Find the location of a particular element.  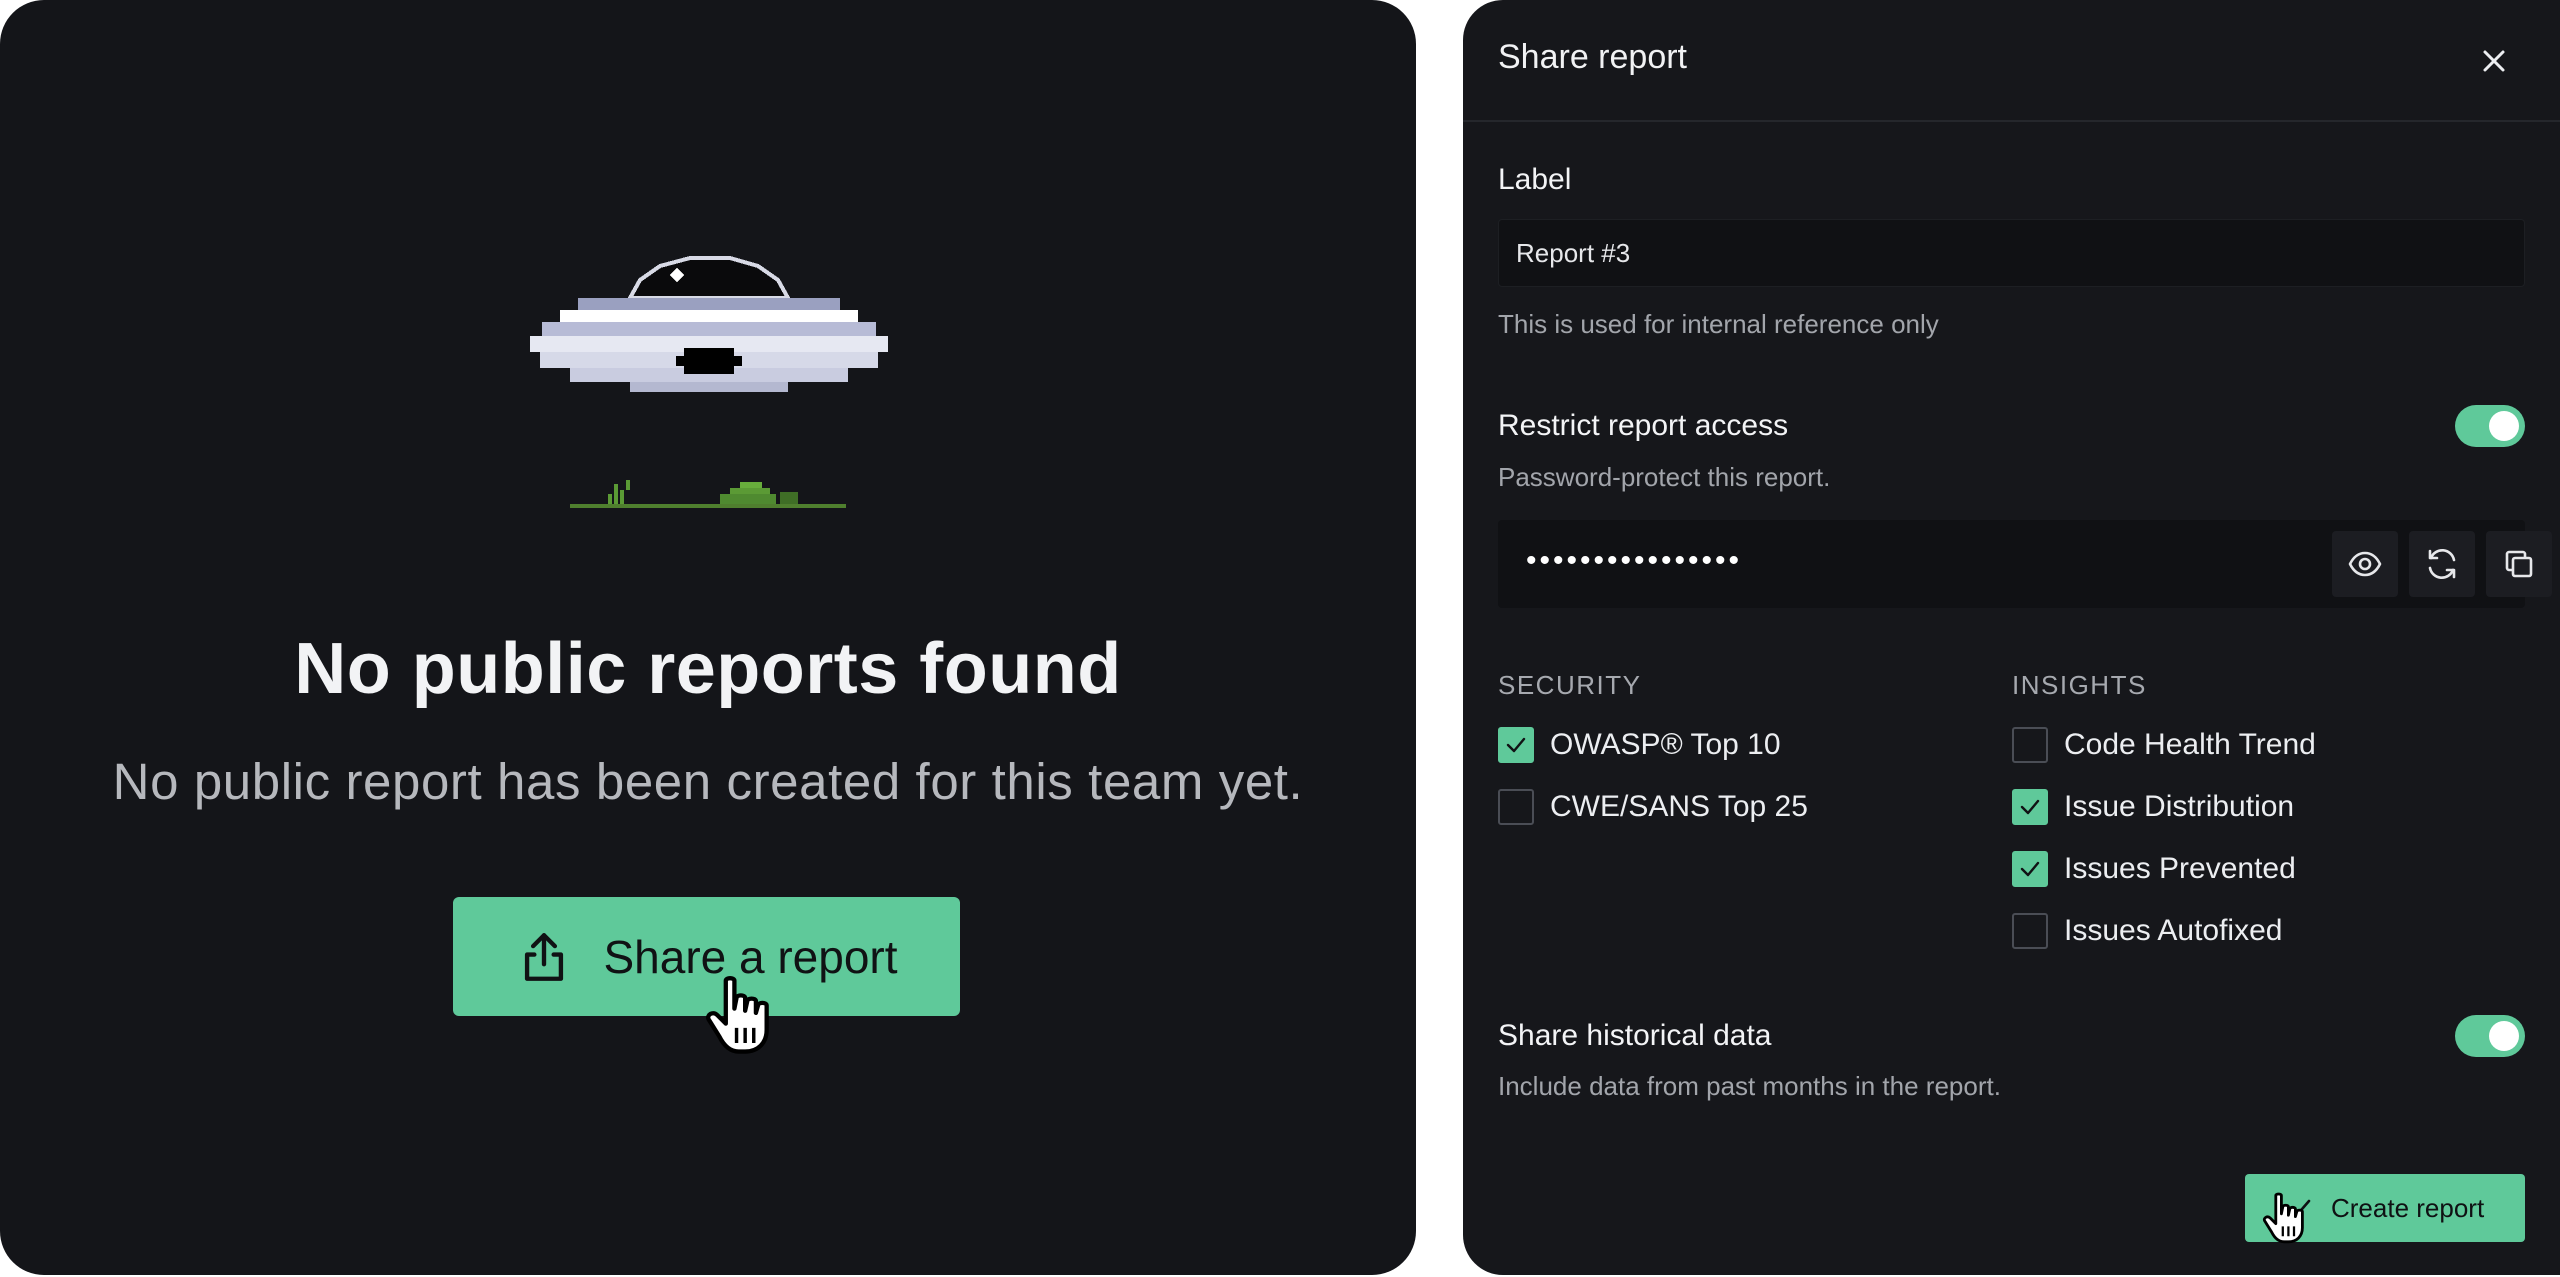

close-icon is located at coordinates (2494, 61).